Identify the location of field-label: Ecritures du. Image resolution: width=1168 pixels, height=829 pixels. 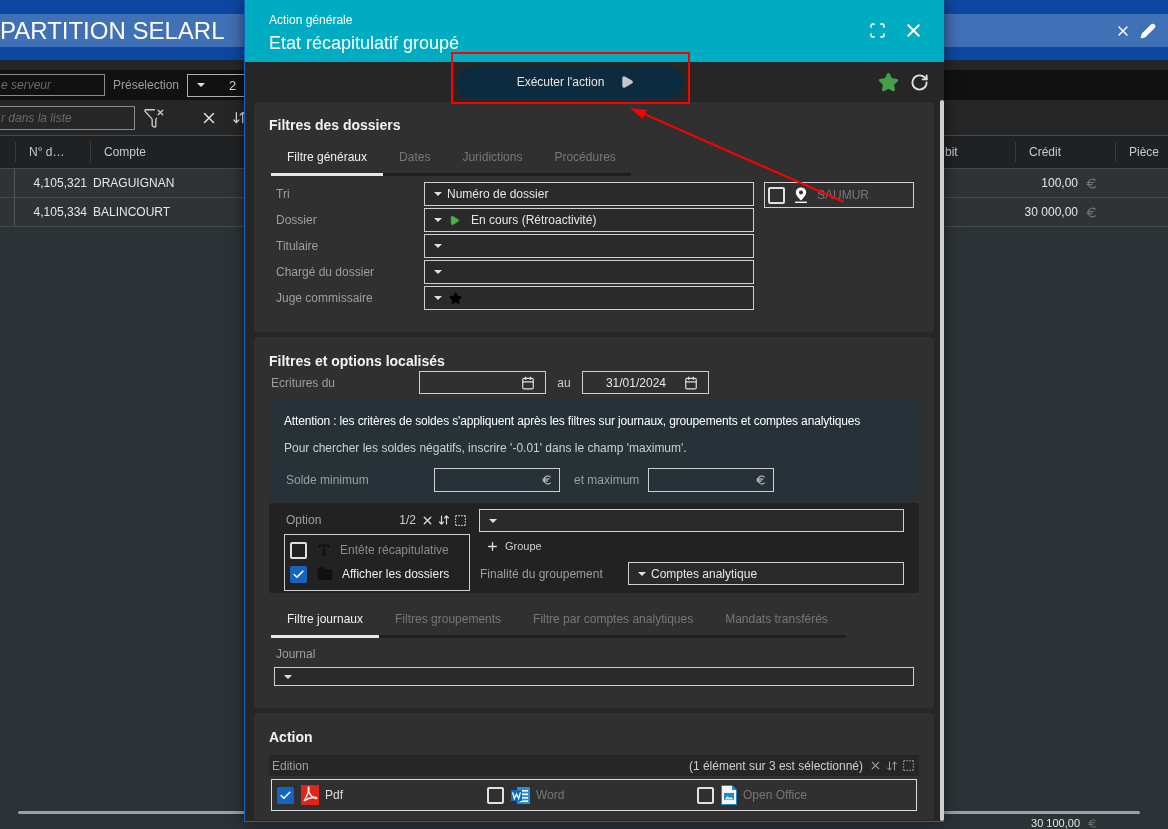
(303, 382).